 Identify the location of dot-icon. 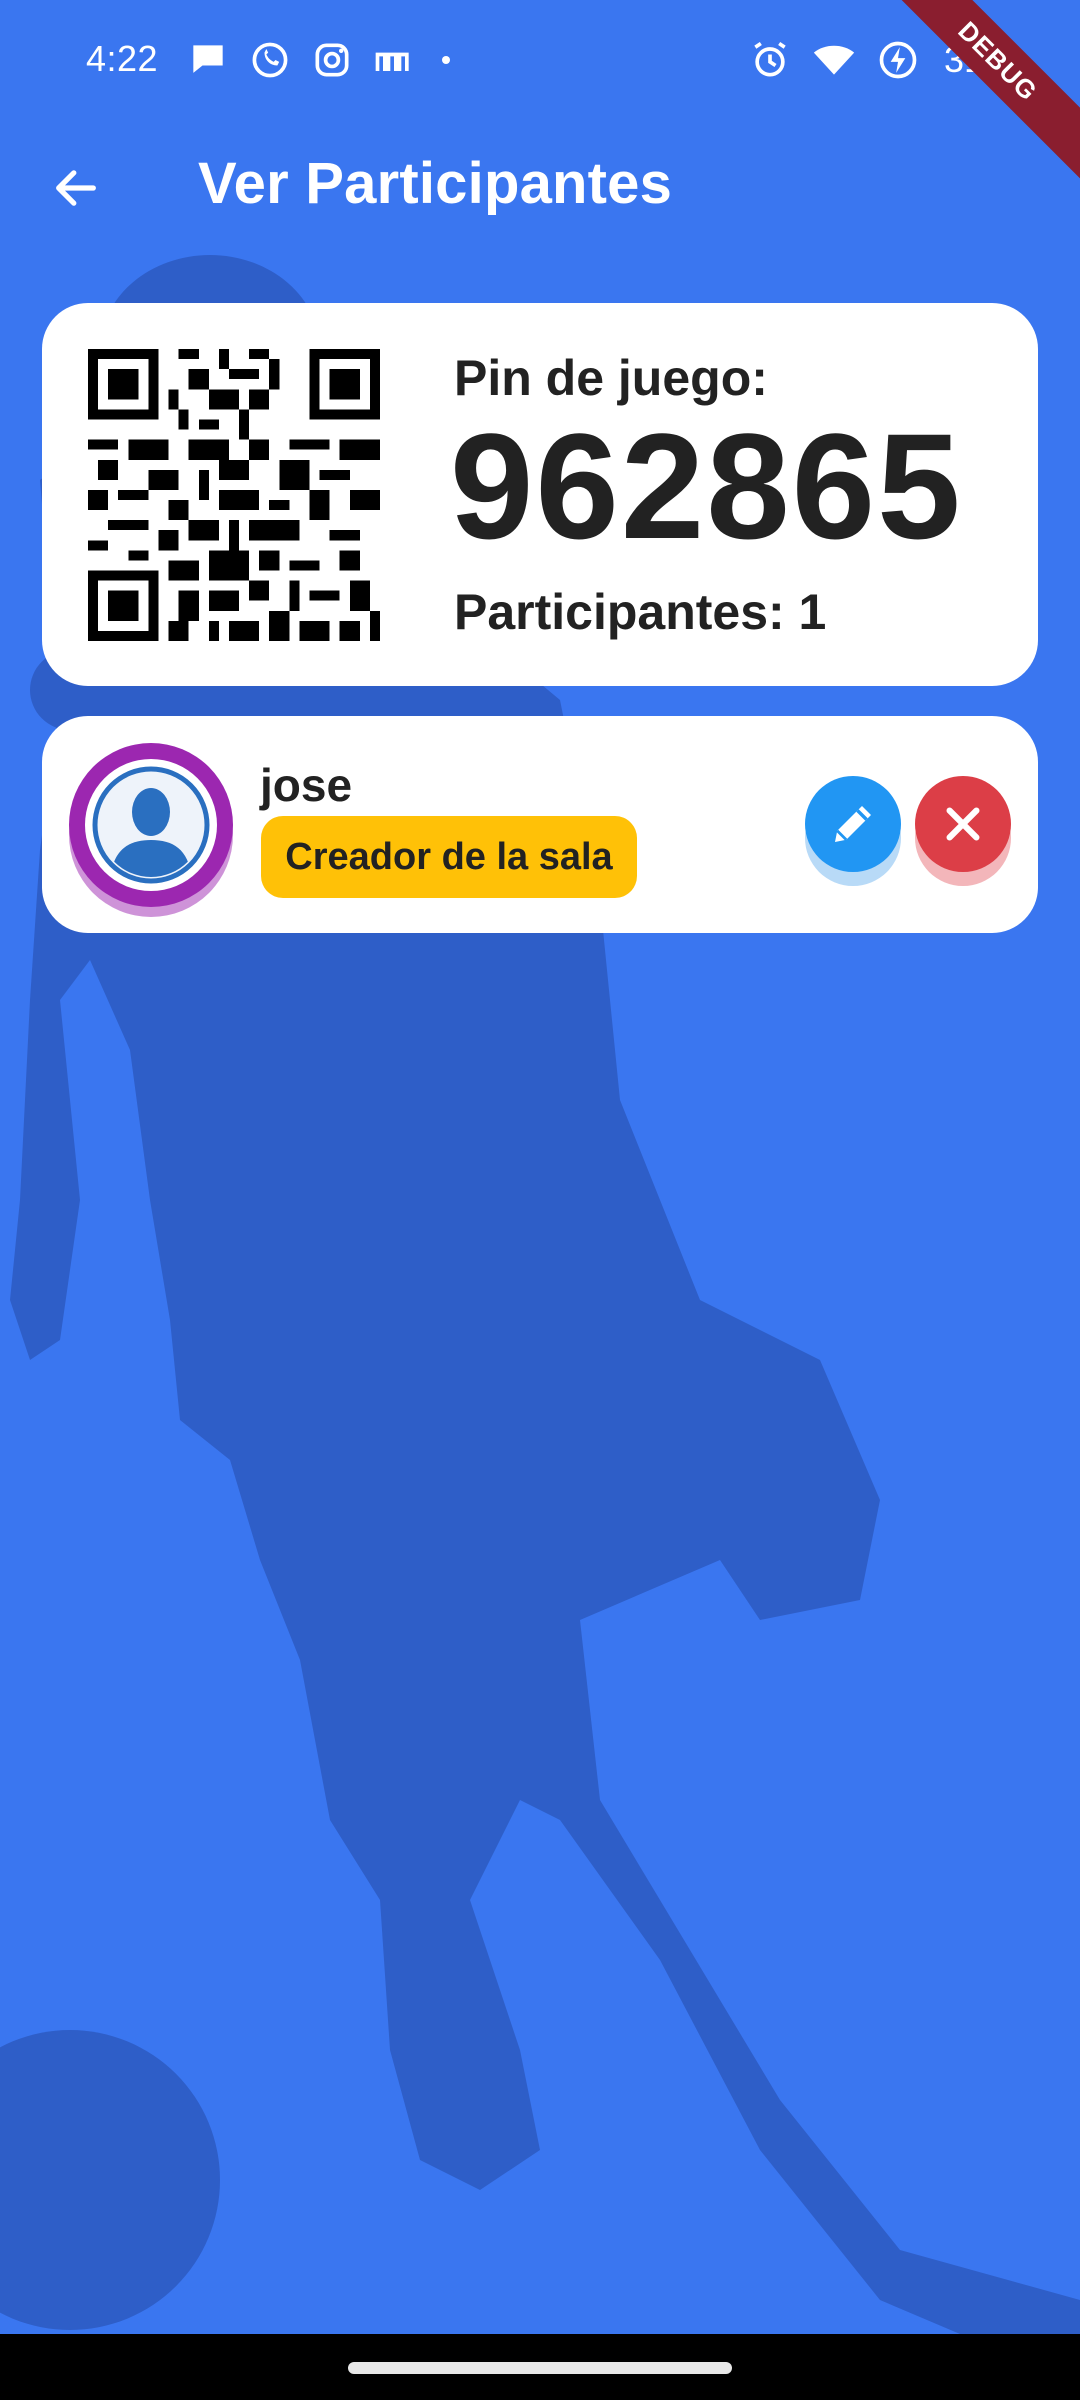
(446, 60).